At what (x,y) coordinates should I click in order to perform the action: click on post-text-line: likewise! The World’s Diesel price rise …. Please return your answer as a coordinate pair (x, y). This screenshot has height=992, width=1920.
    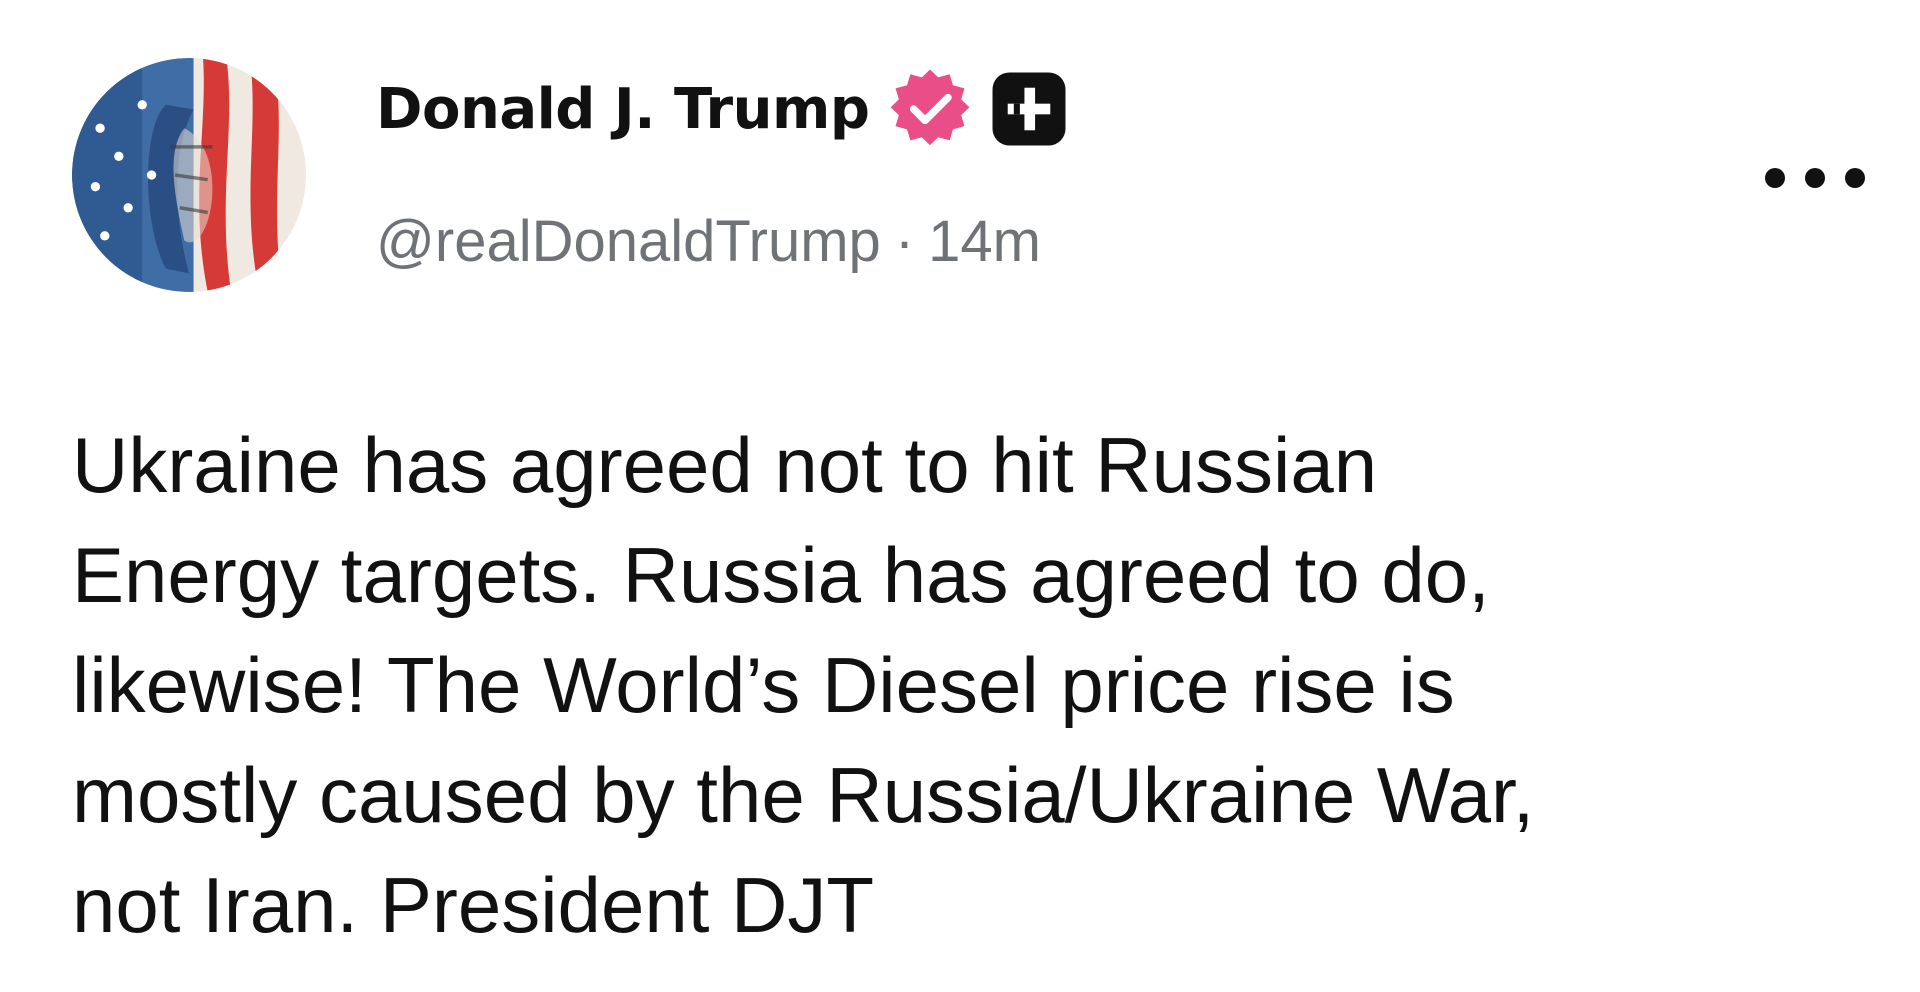
    Looking at the image, I should click on (763, 685).